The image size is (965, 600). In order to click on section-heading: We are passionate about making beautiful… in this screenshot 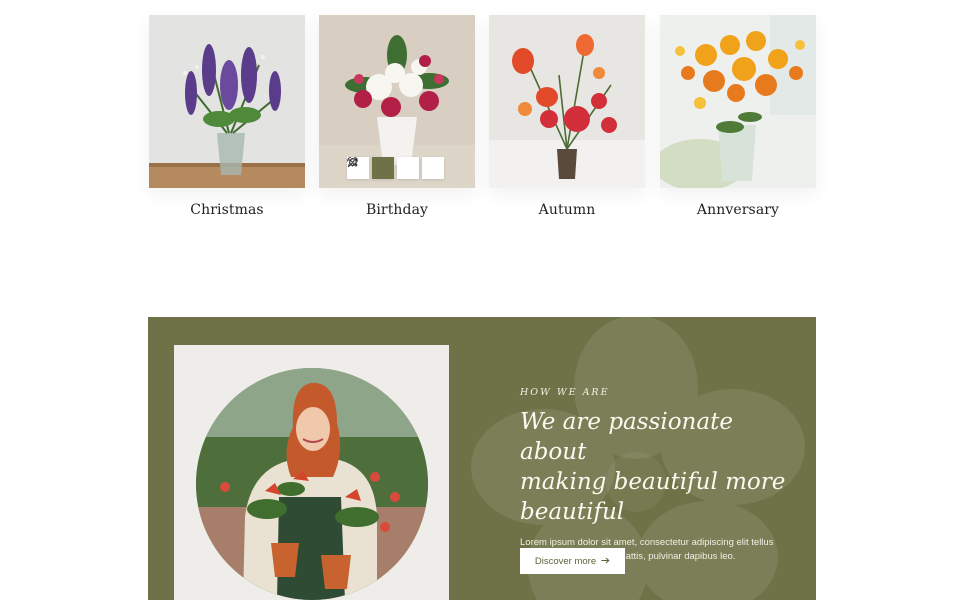, I will do `click(655, 467)`.